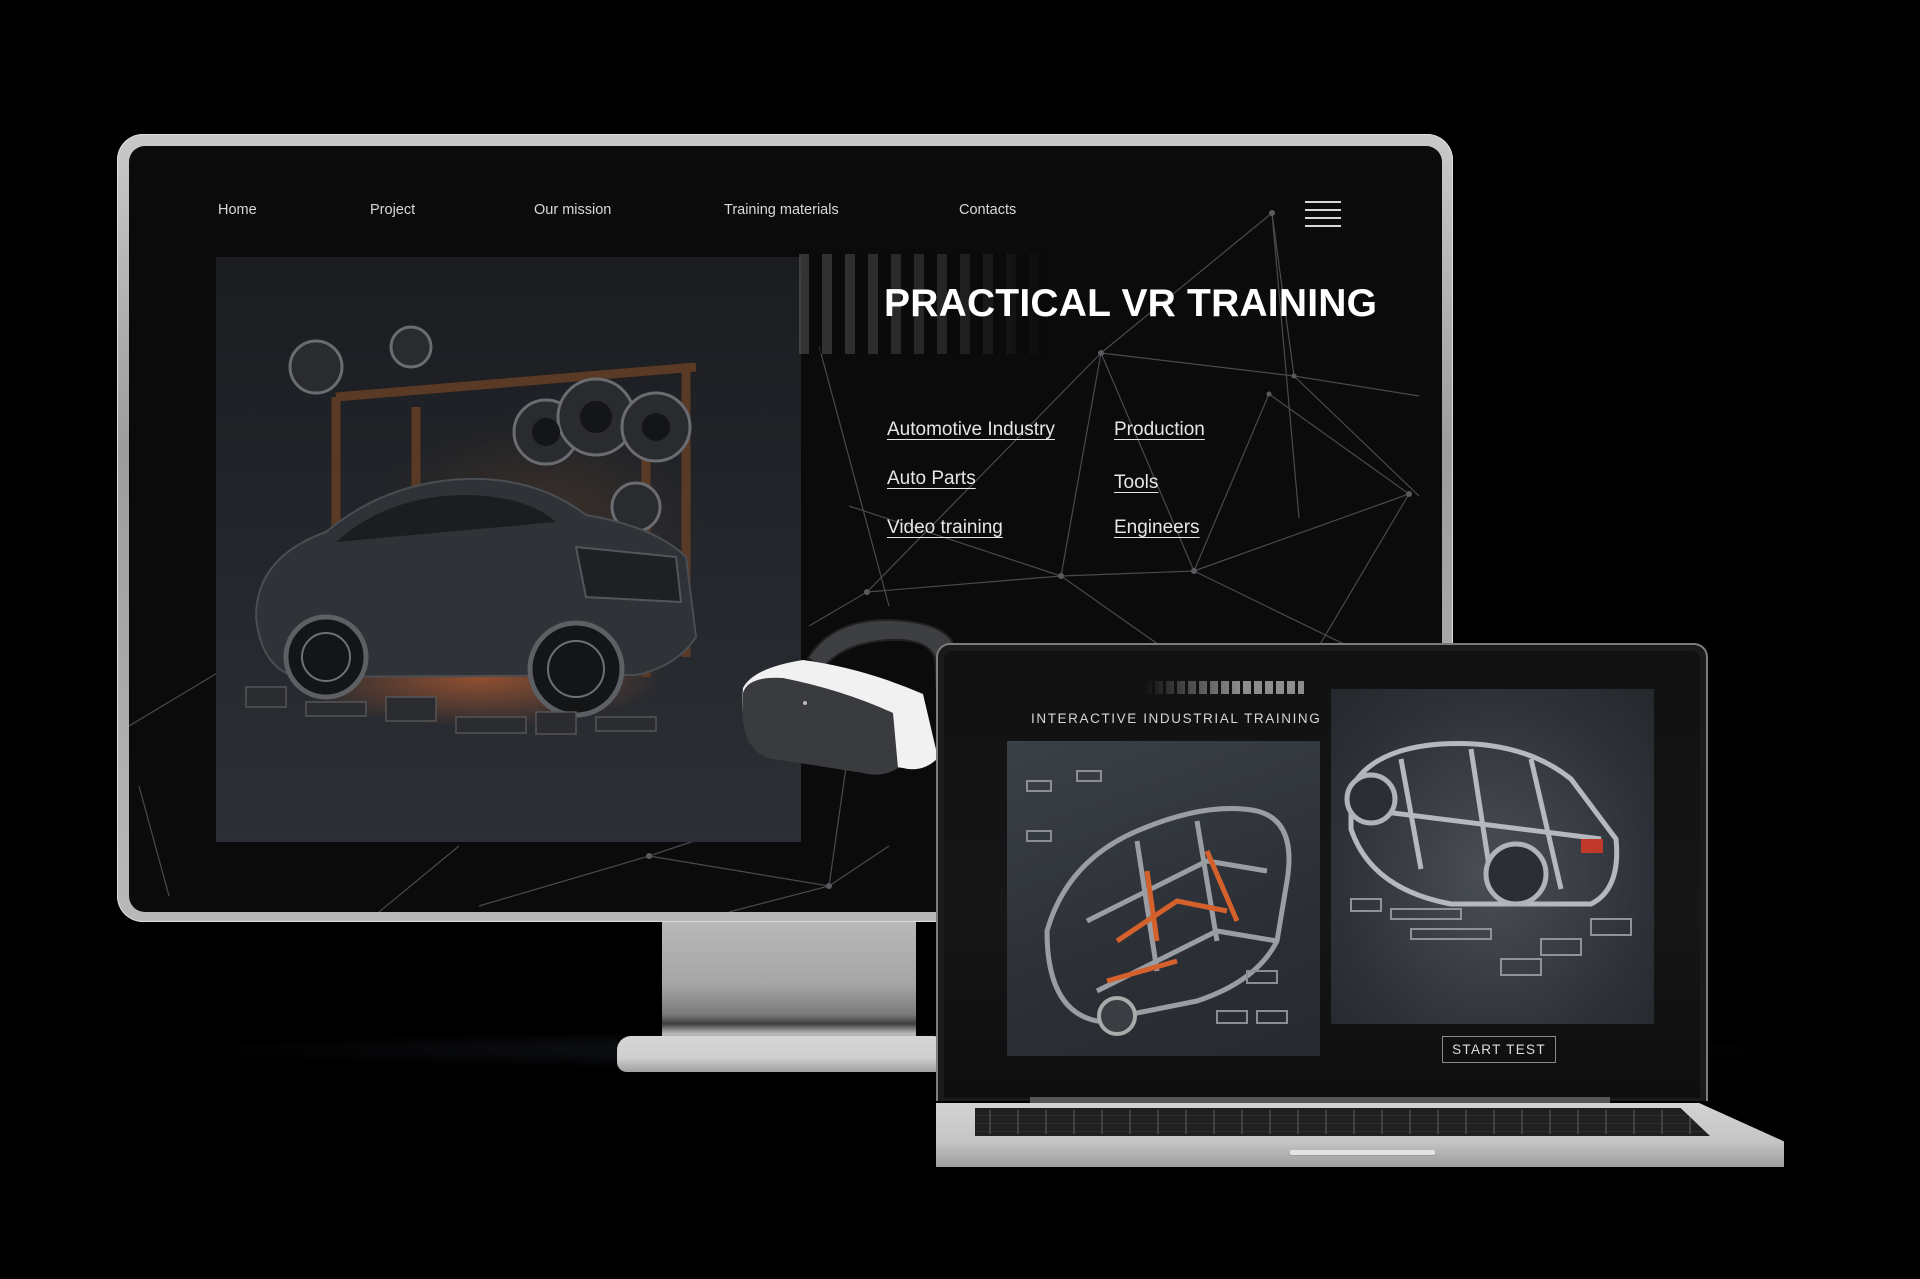 The image size is (1920, 1279). What do you see at coordinates (572, 210) in the screenshot?
I see `nav-our-mission: Our mission` at bounding box center [572, 210].